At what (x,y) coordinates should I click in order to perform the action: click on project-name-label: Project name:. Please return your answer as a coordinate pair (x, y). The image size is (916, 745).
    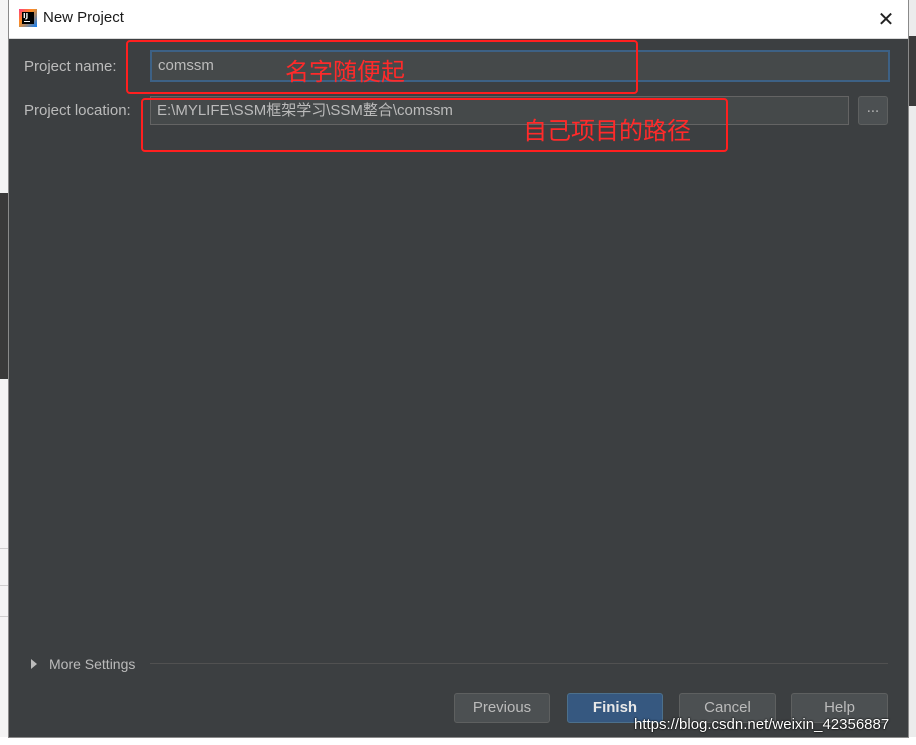
    Looking at the image, I should click on (70, 66).